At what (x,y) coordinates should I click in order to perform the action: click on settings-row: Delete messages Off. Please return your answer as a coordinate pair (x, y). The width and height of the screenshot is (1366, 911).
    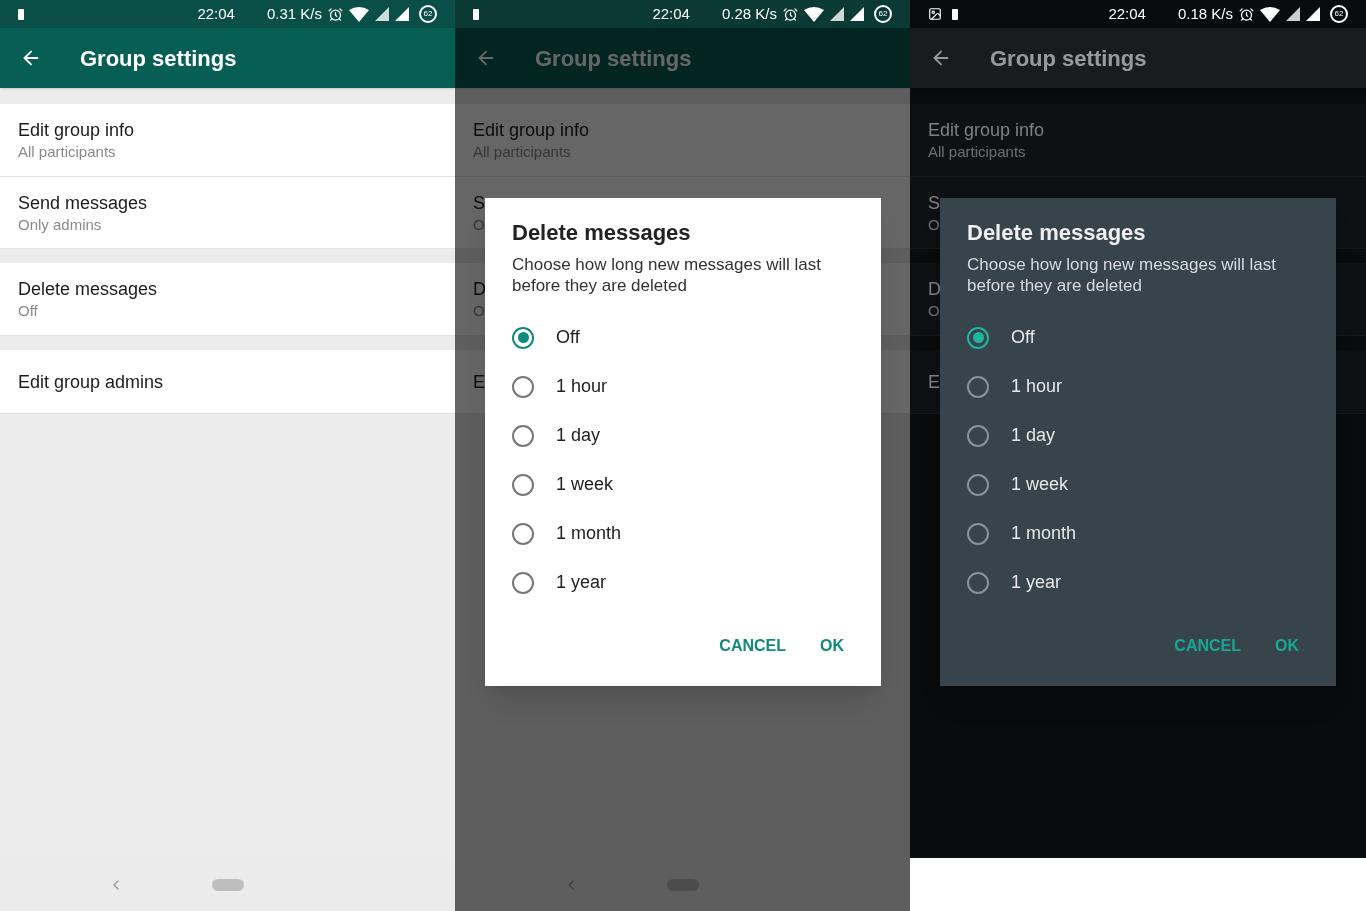
    Looking at the image, I should click on (227, 299).